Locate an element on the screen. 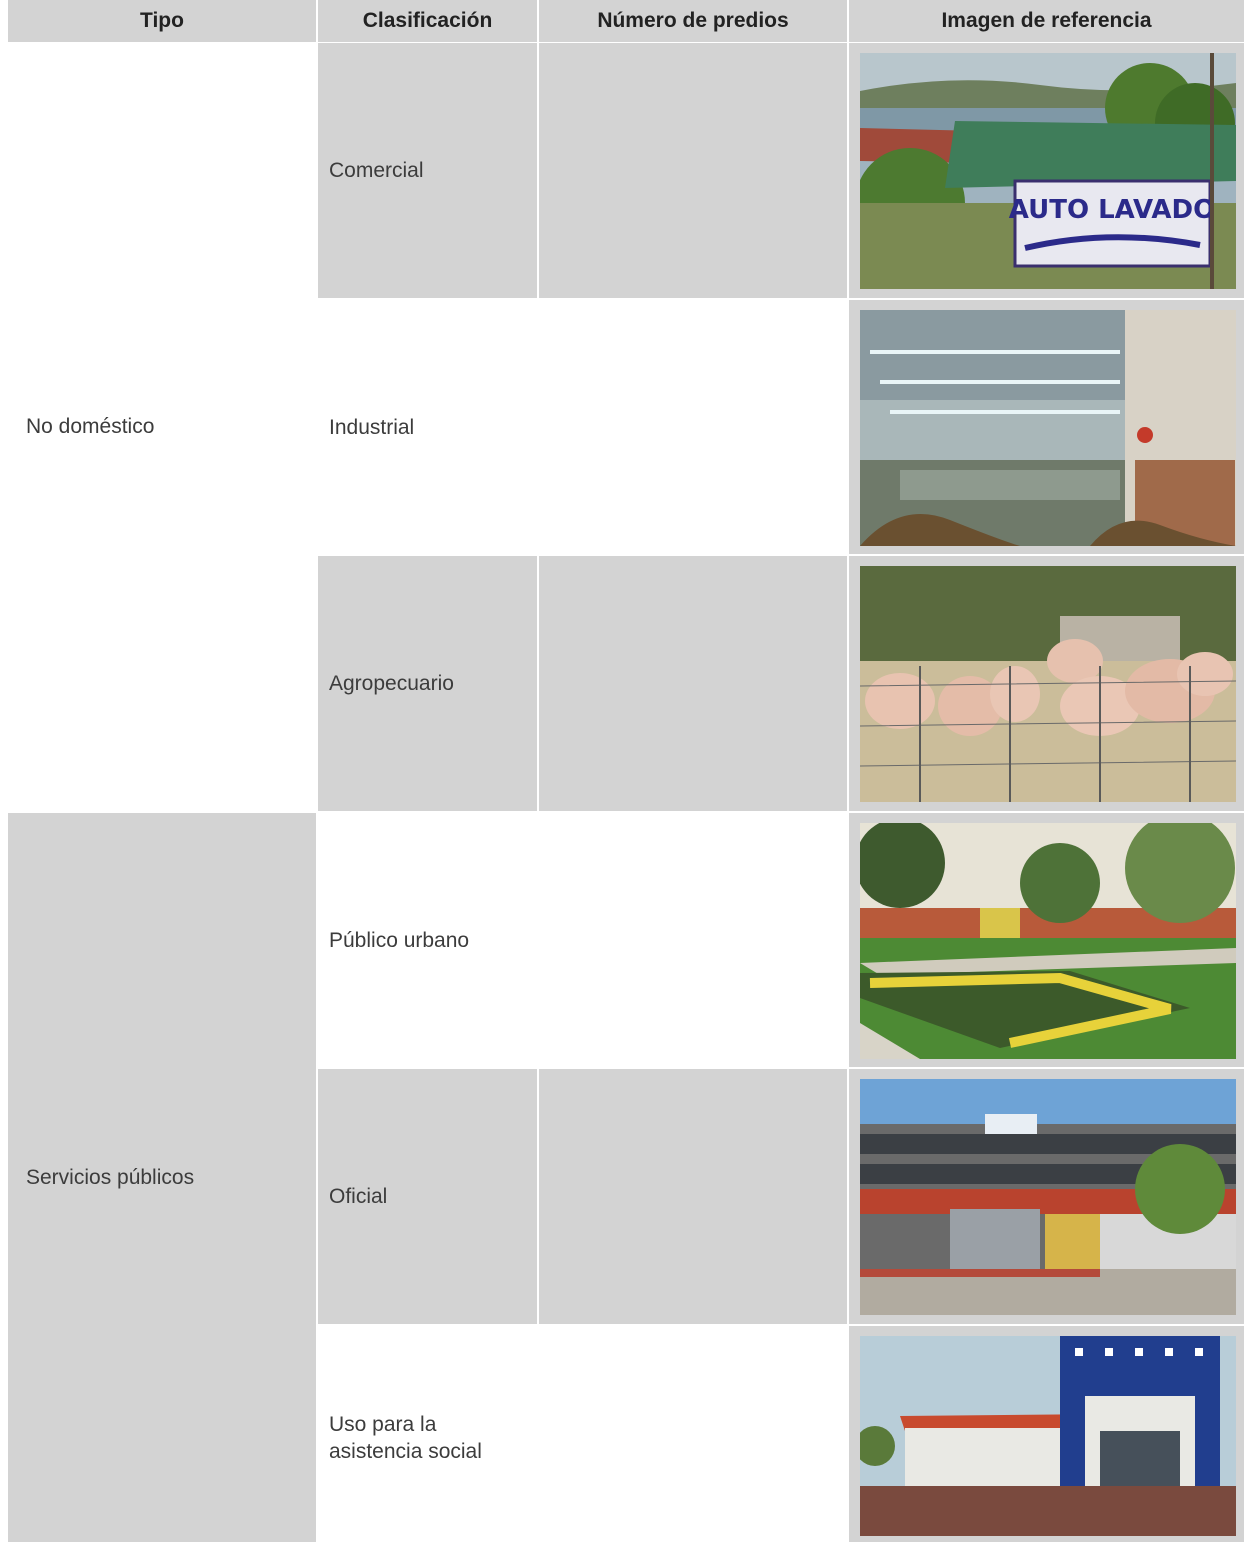 Image resolution: width=1244 pixels, height=1542 pixels. clasificacion-label: Público urbano is located at coordinates (399, 940).